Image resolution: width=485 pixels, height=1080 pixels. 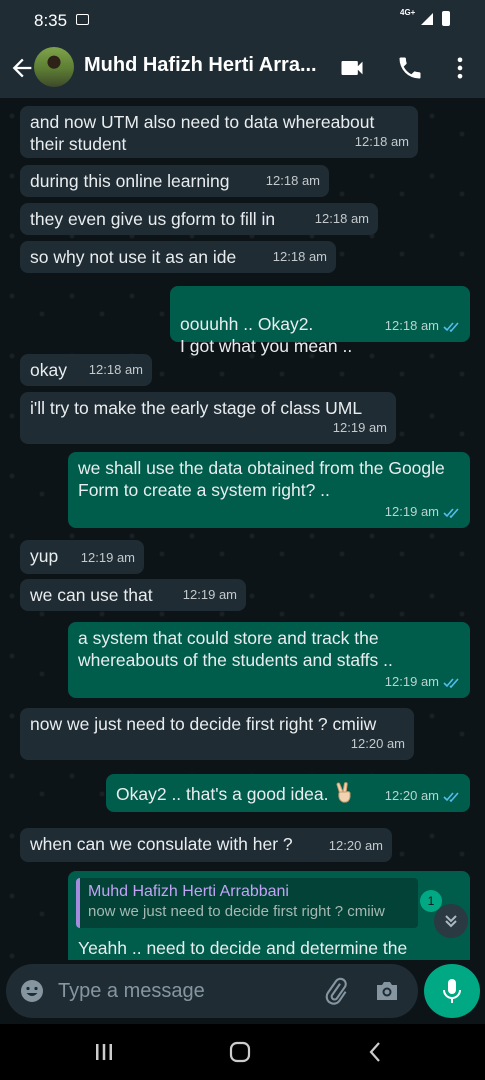 I want to click on message-incoming: during this online learning 12:18 am, so click(x=174, y=181).